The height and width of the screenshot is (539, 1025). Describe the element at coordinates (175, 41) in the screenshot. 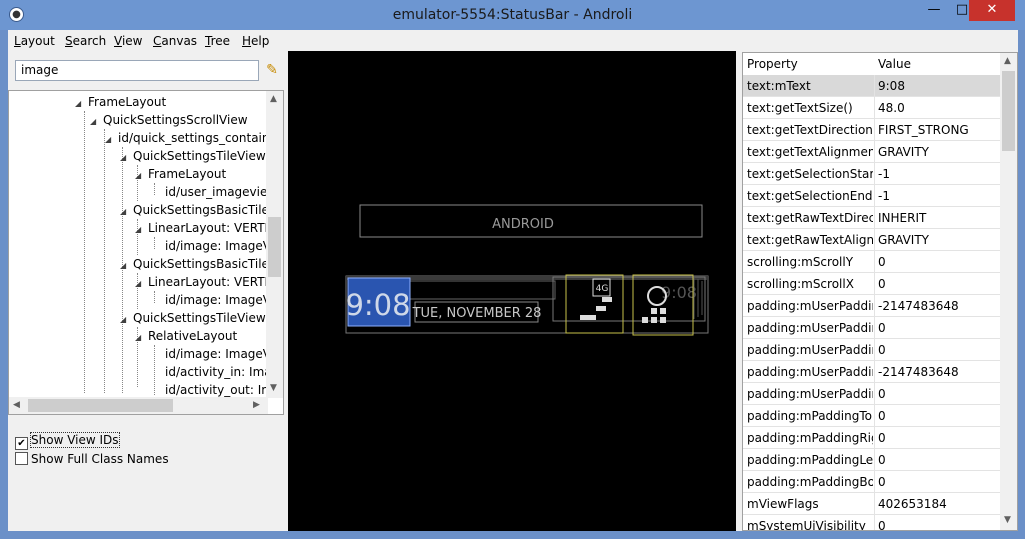

I see `menu-canvas: Canvas` at that location.